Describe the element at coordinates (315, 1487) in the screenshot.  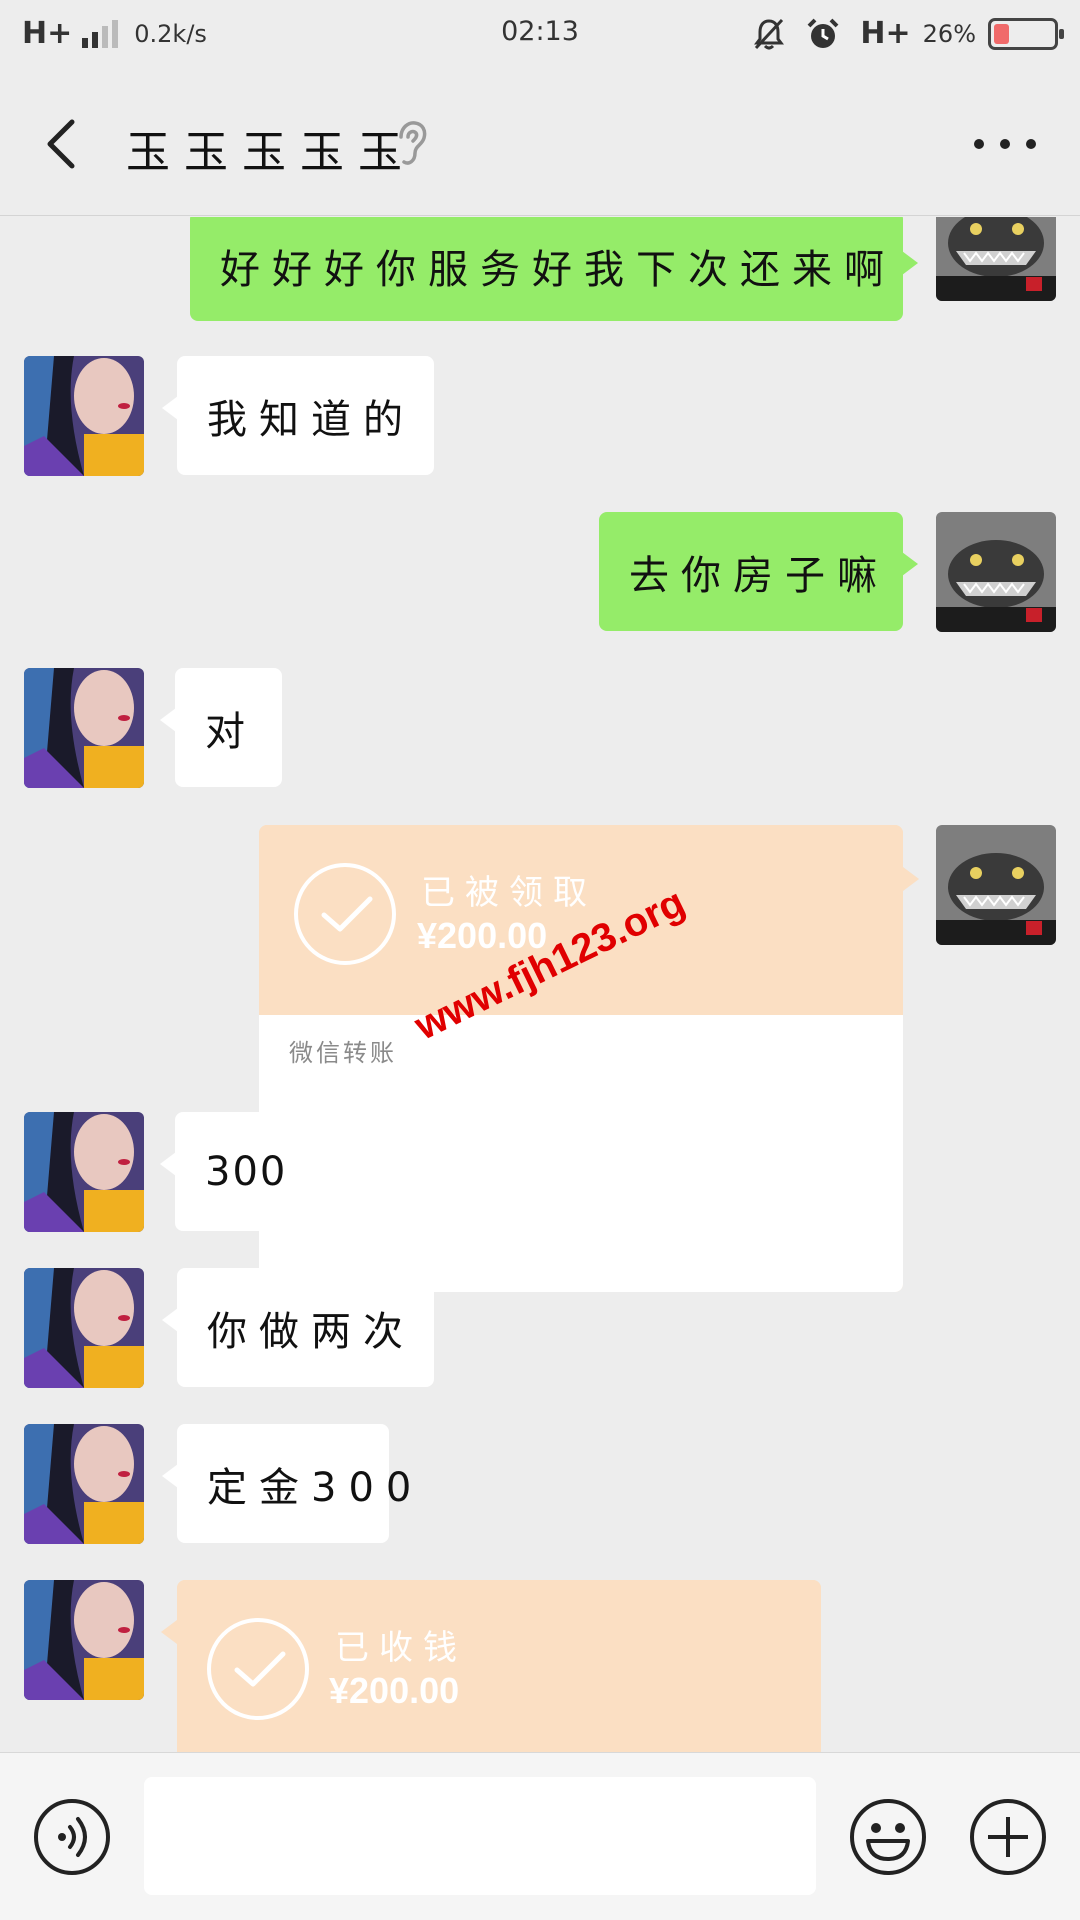
I see `message-text: 定金300` at that location.